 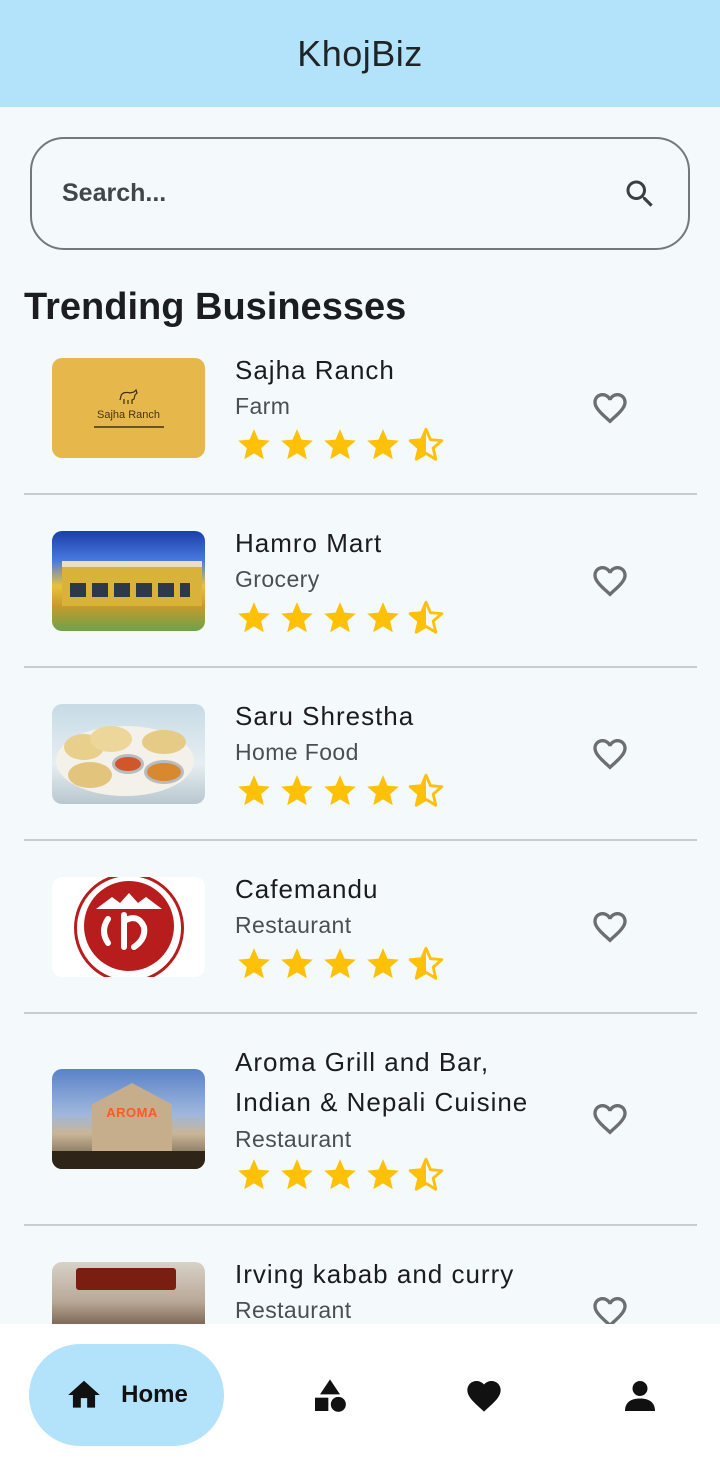 What do you see at coordinates (128, 415) in the screenshot?
I see `logo-text: Sajha Ranch` at bounding box center [128, 415].